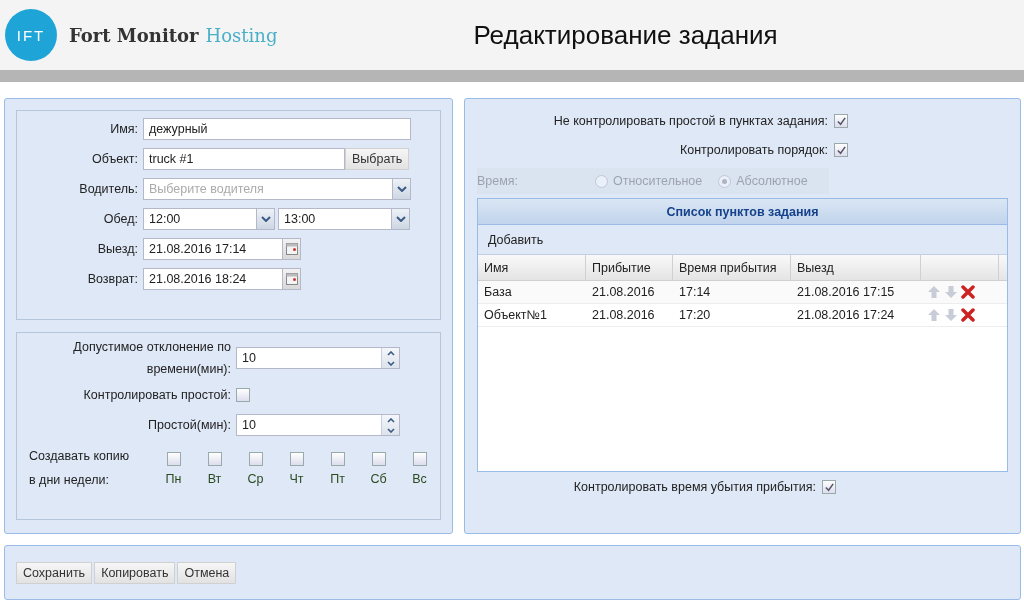 Image resolution: width=1024 pixels, height=606 pixels. Describe the element at coordinates (742, 212) in the screenshot. I see `grid-title: Список пунктов задания` at that location.